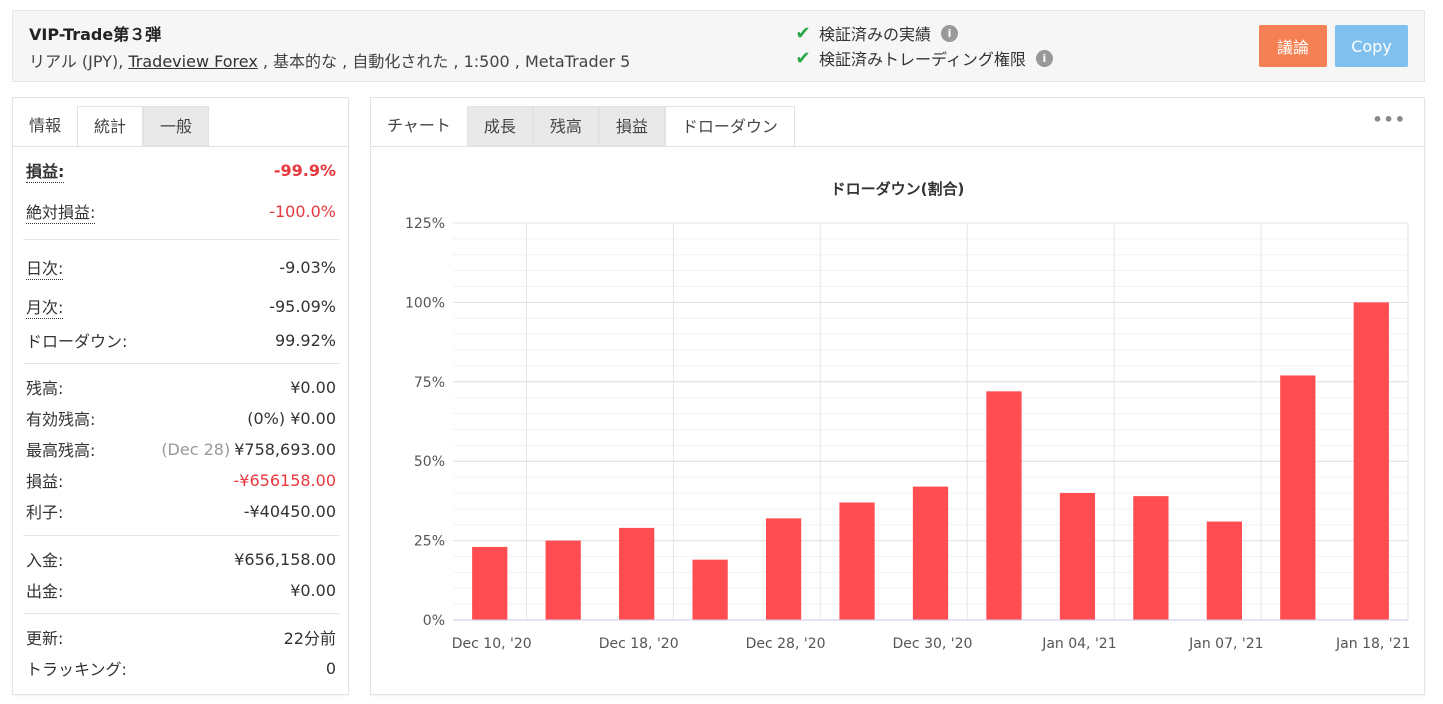  What do you see at coordinates (45, 638) in the screenshot?
I see `updated-label: 更新:` at bounding box center [45, 638].